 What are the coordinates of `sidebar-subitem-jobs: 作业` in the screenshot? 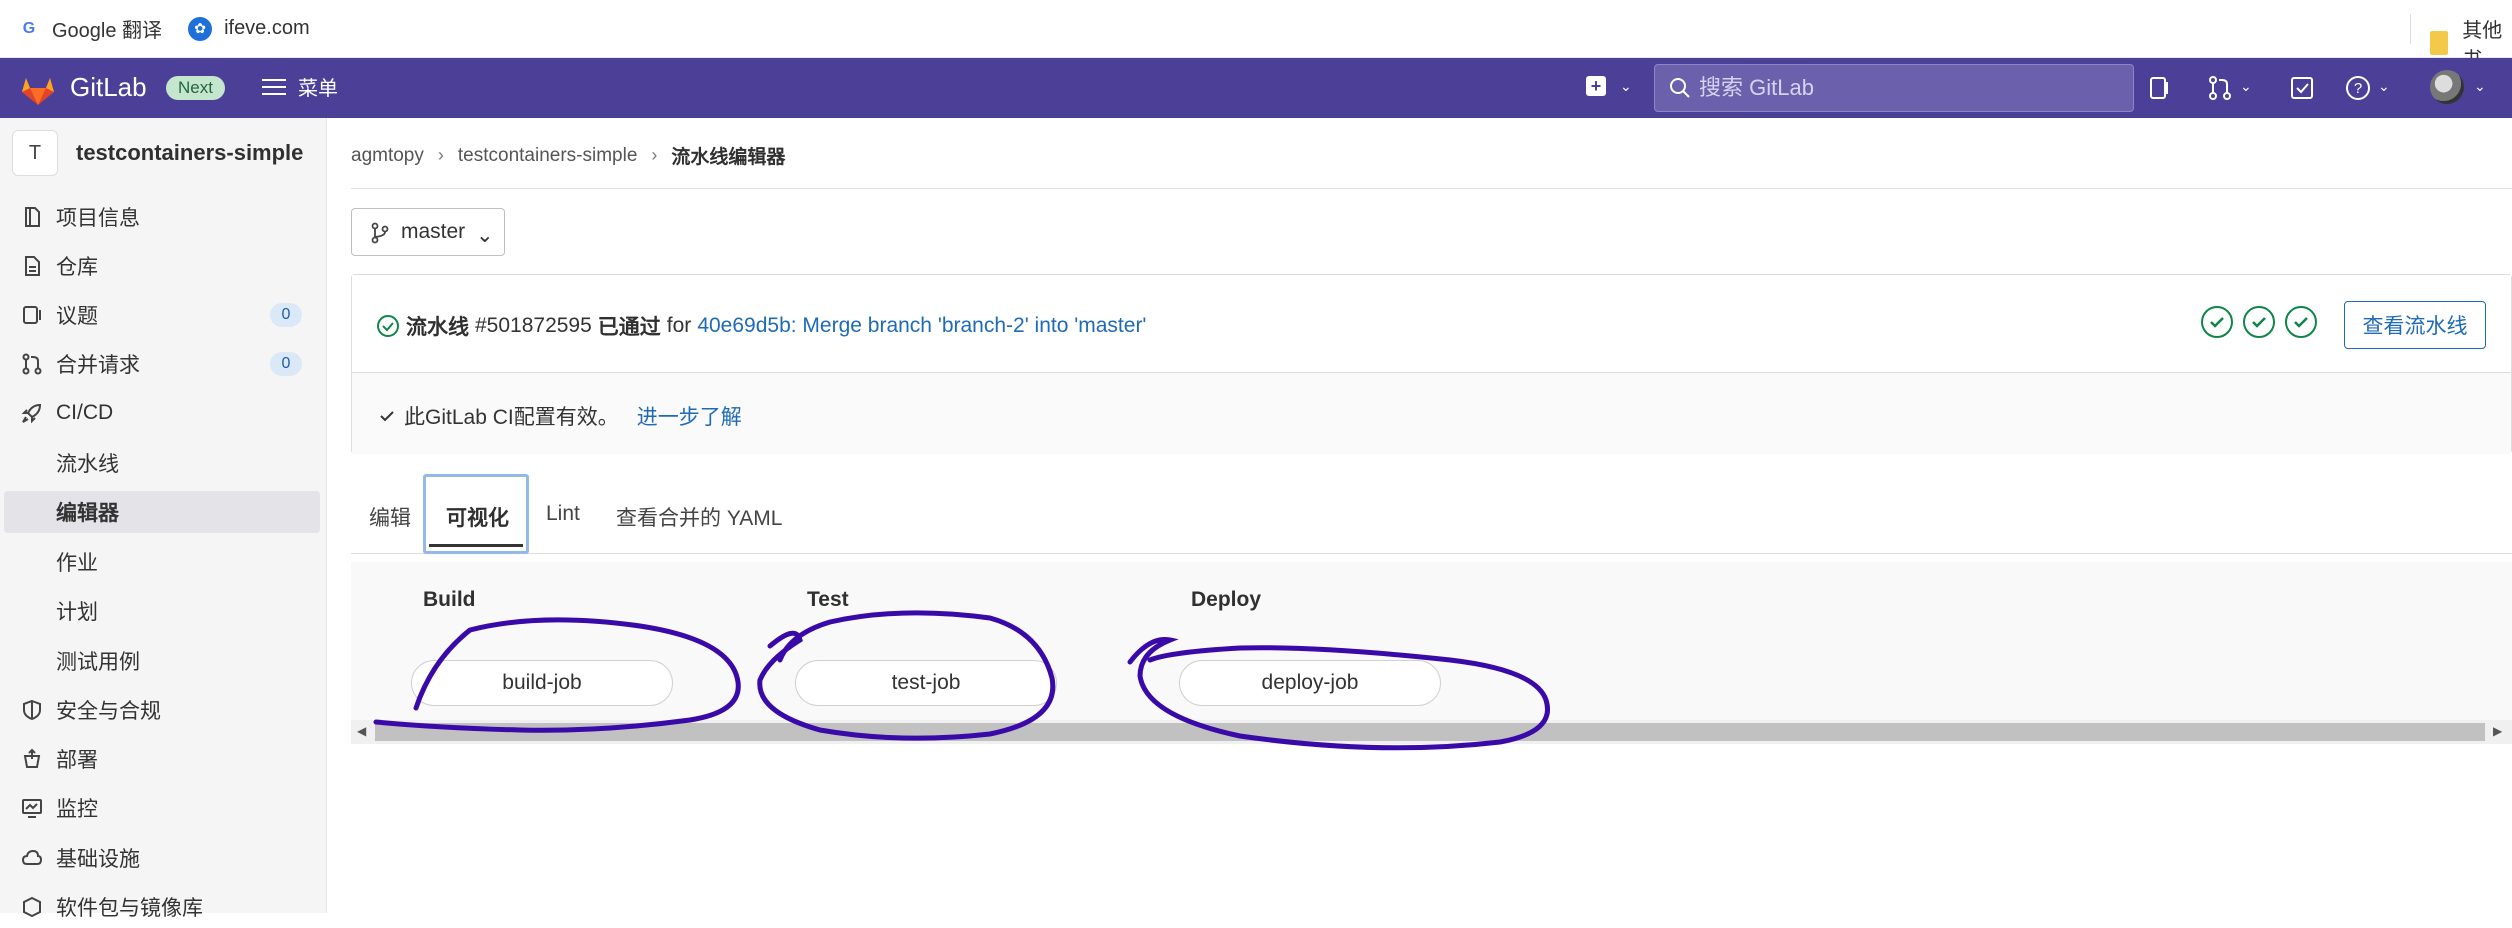 It's located at (163, 562).